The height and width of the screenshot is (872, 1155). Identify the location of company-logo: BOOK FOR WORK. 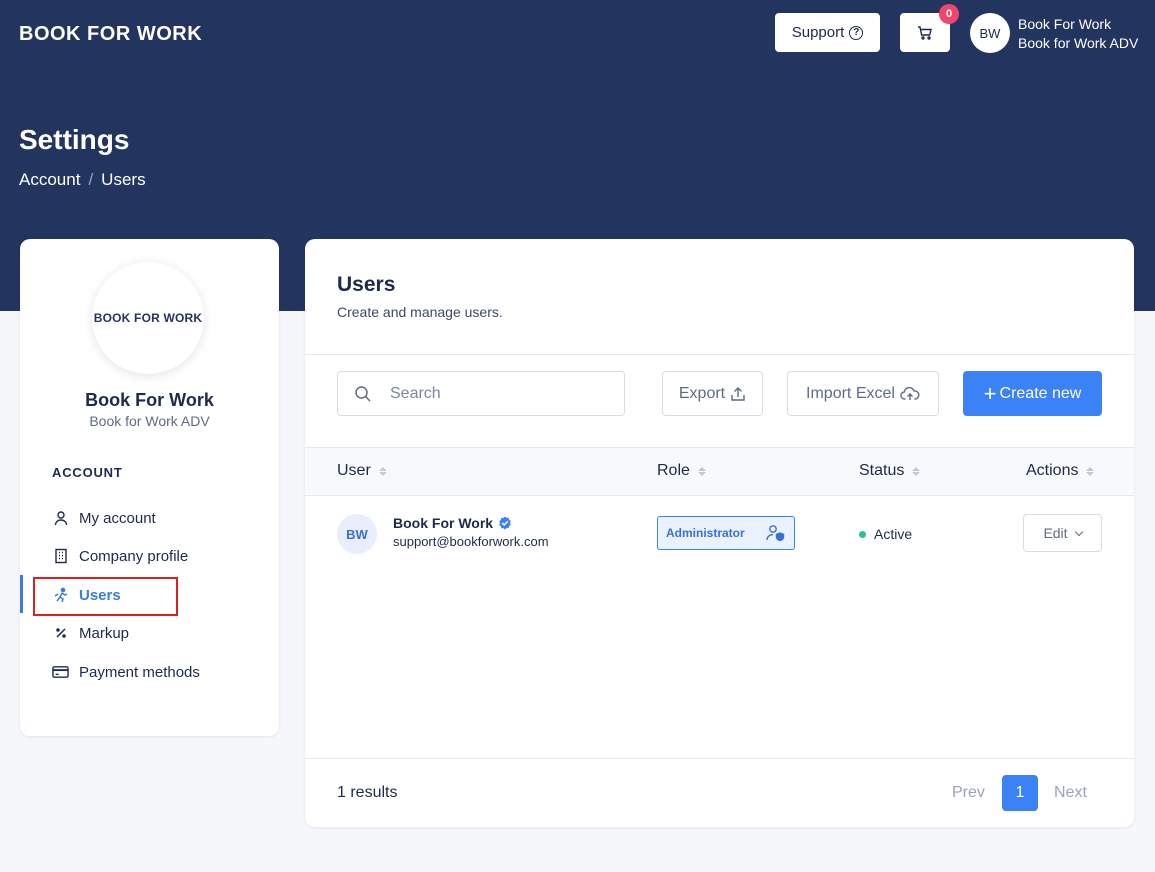
(148, 318).